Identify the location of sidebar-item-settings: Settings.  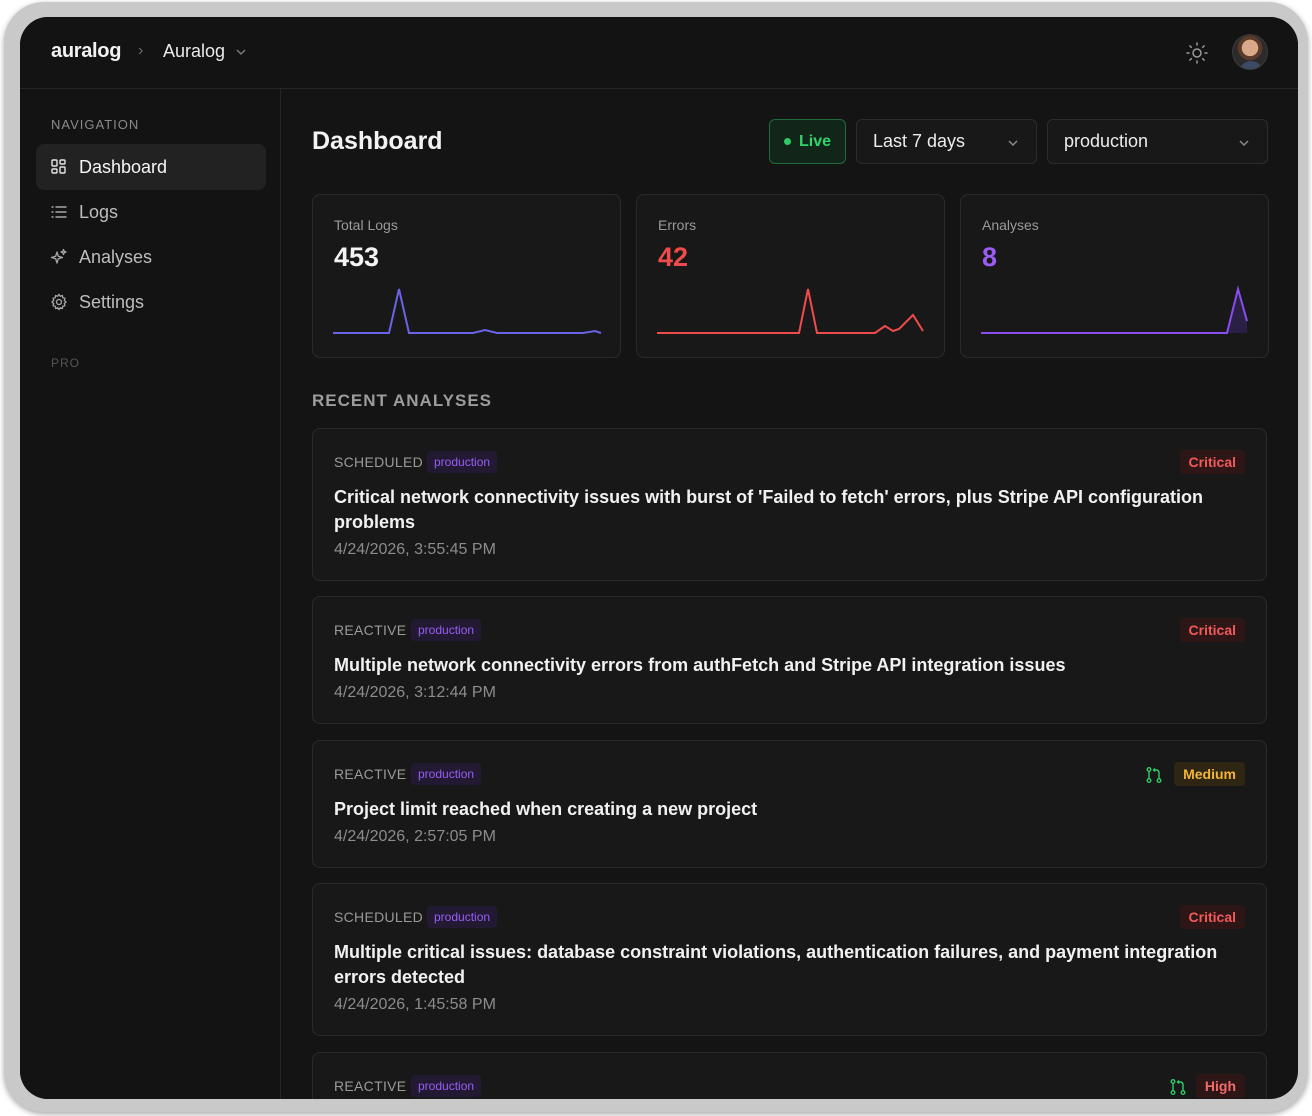
(151, 302).